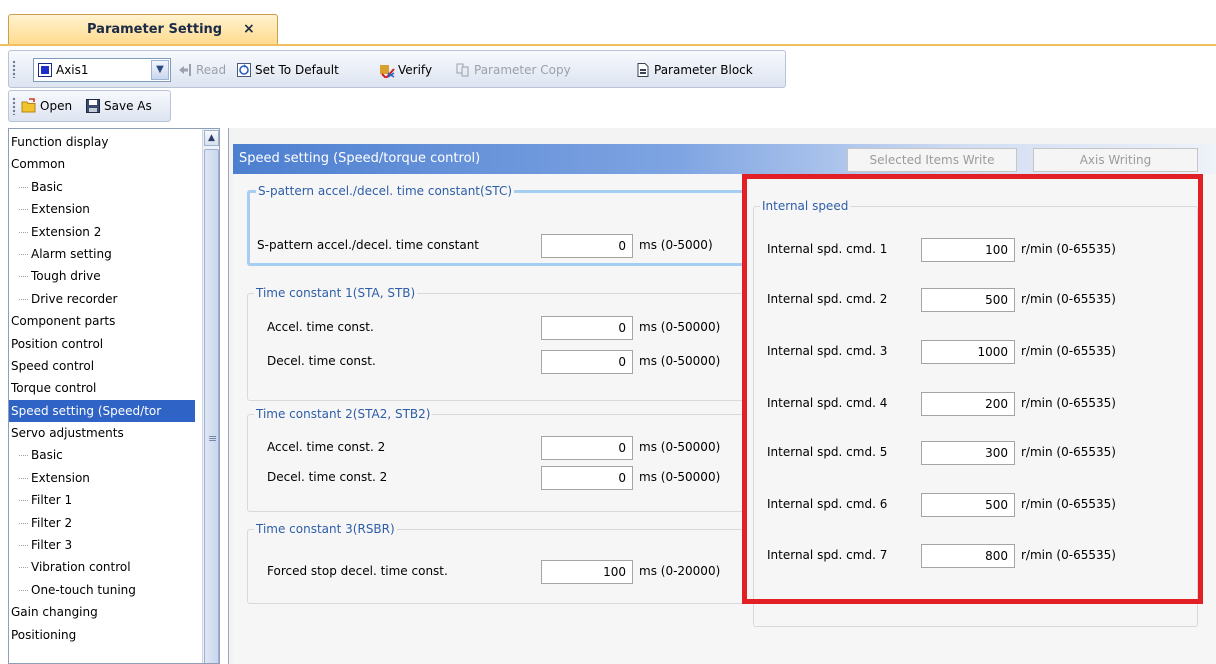  What do you see at coordinates (357, 571) in the screenshot?
I see `param-label: Forced stop decel. time const.` at bounding box center [357, 571].